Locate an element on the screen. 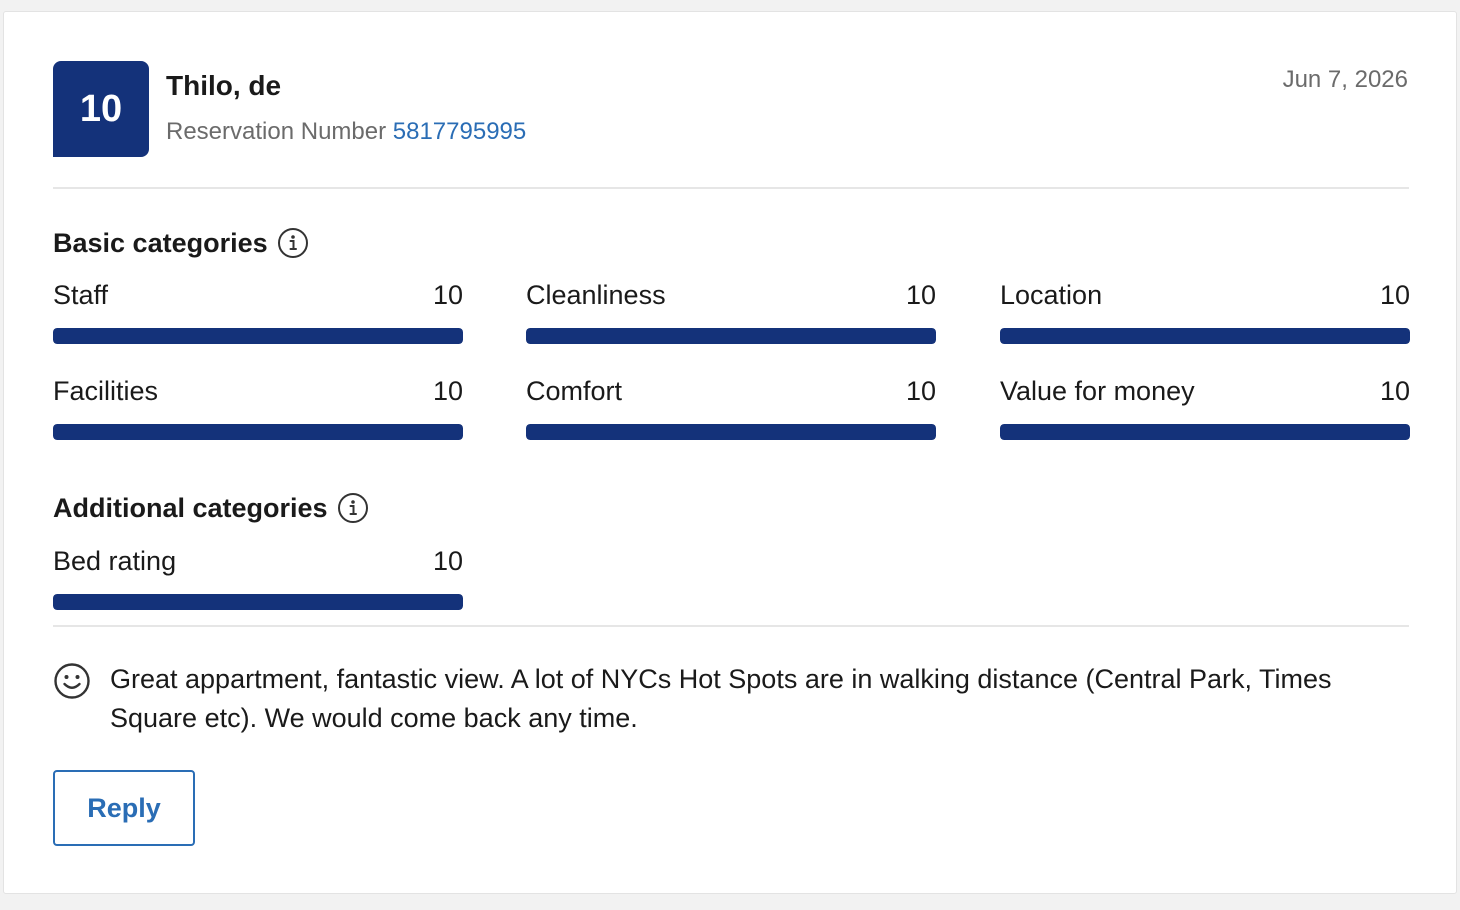 The image size is (1460, 910). additional-categories-heading: Additional categories is located at coordinates (211, 508).